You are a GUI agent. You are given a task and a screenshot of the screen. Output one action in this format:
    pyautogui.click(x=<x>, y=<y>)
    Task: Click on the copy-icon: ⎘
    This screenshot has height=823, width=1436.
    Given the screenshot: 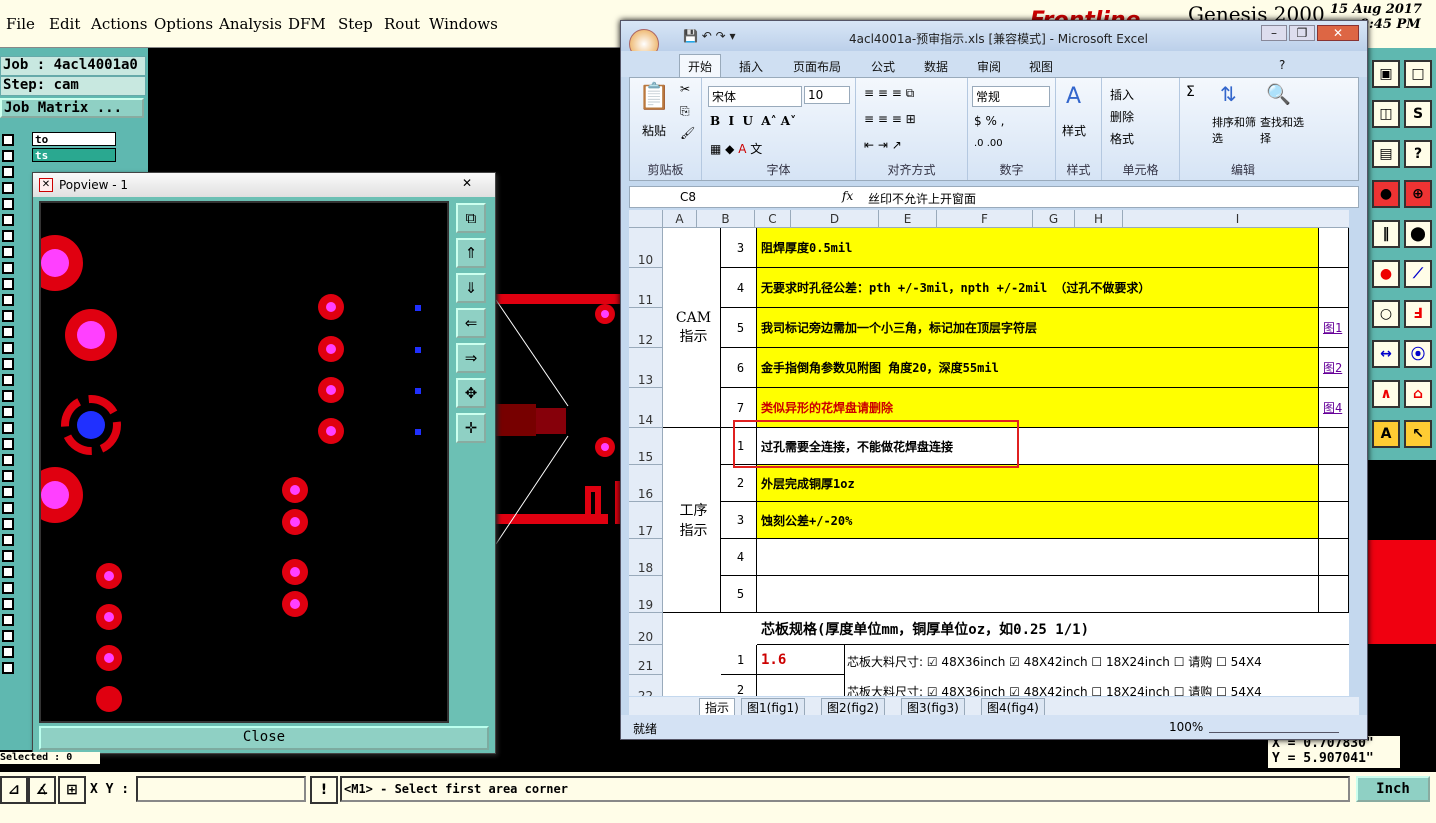 What is the action you would take?
    pyautogui.click(x=685, y=111)
    